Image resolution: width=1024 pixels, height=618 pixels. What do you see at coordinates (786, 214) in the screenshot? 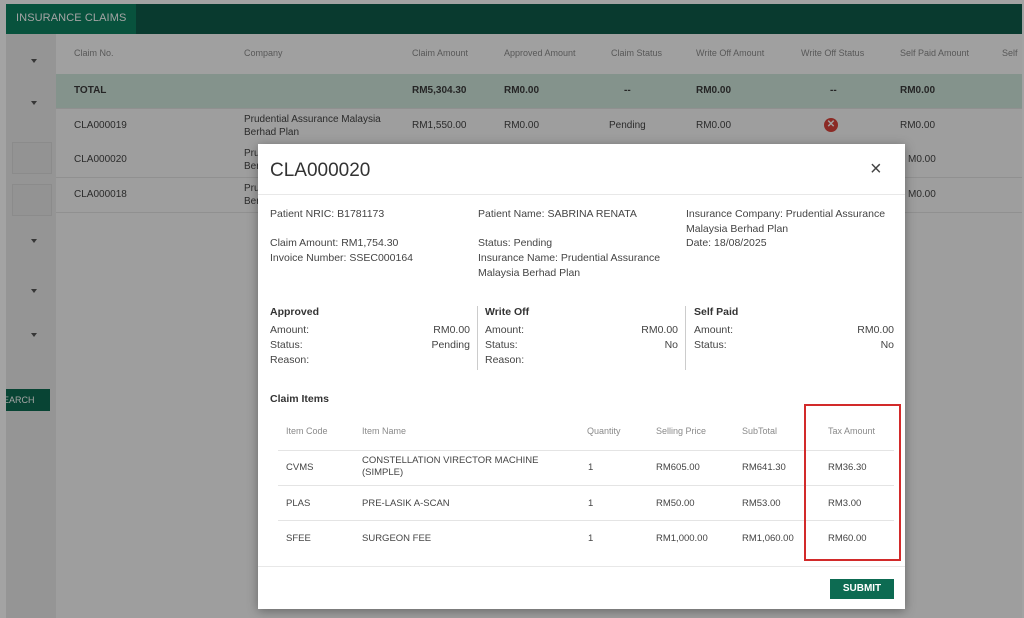
I see `insurance-company: Insurance Company: Prudential Assurance` at bounding box center [786, 214].